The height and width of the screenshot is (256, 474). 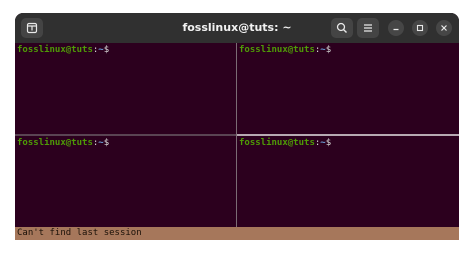 I want to click on menu-button, so click(x=368, y=28).